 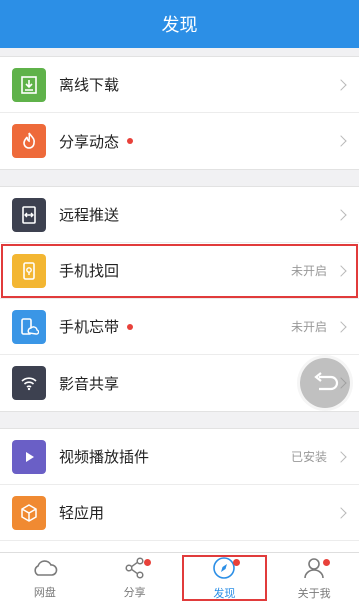 I want to click on menu-row-status: 已安装, so click(x=308, y=457).